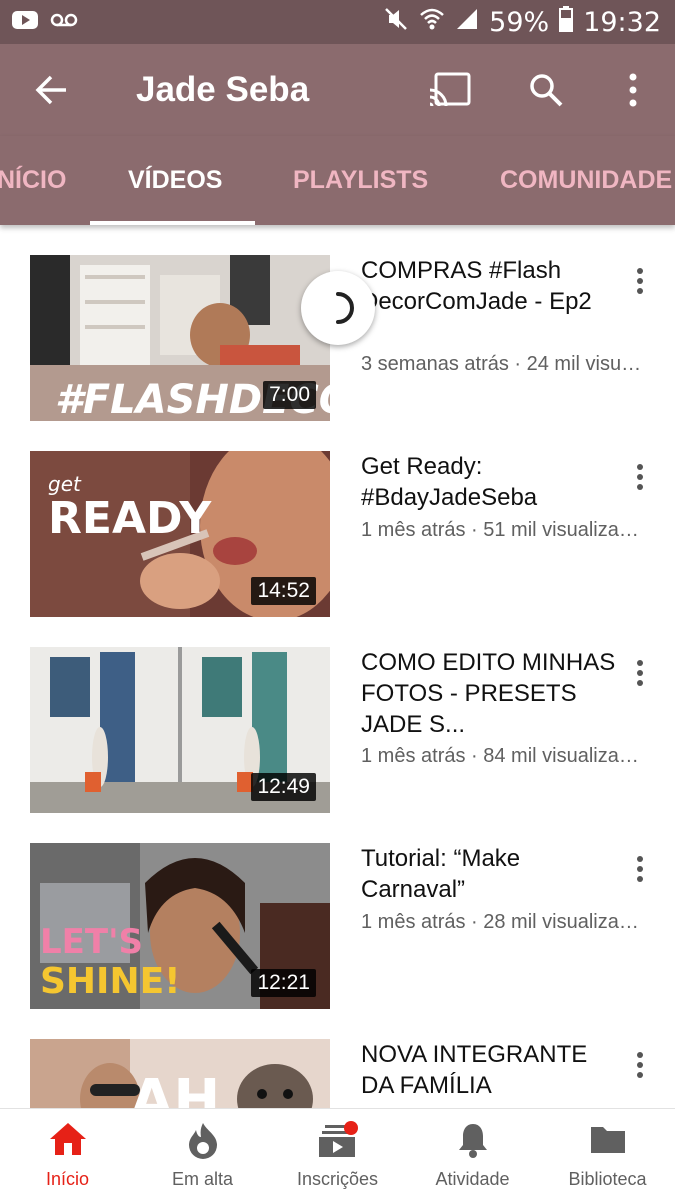  I want to click on app-bar: Jade Seba, so click(337, 90).